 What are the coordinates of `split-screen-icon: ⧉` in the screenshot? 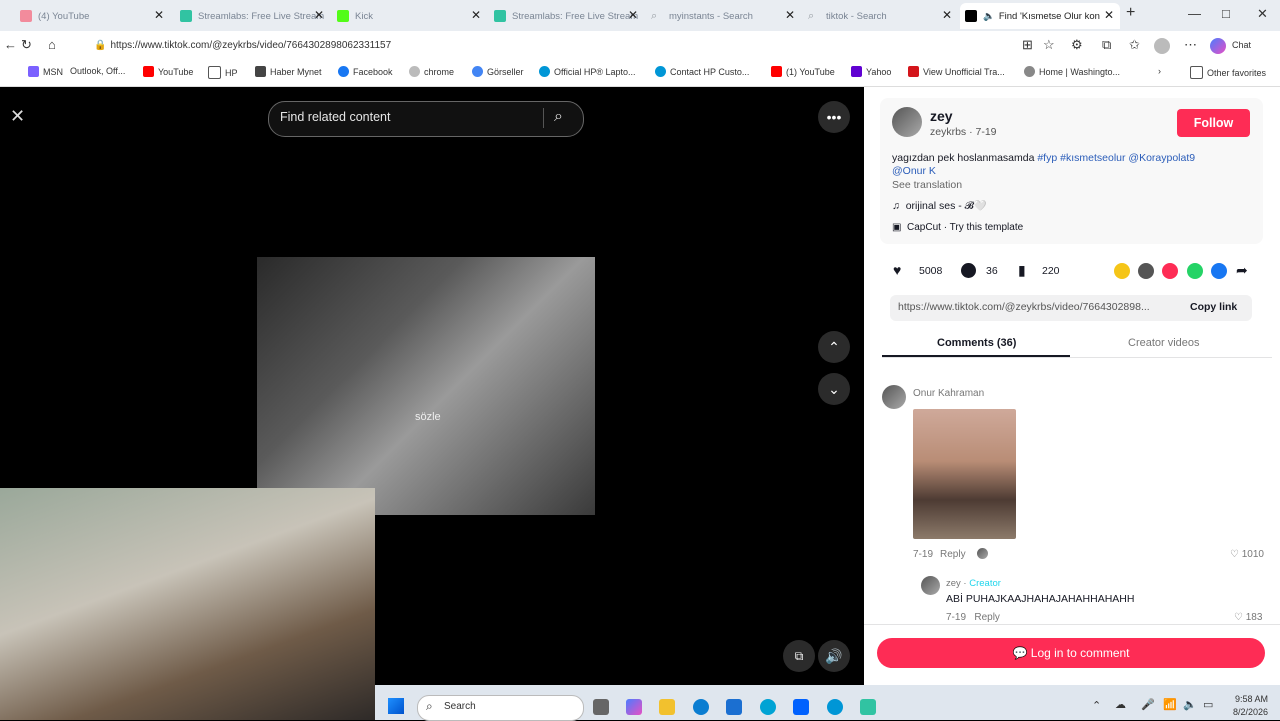 It's located at (1106, 45).